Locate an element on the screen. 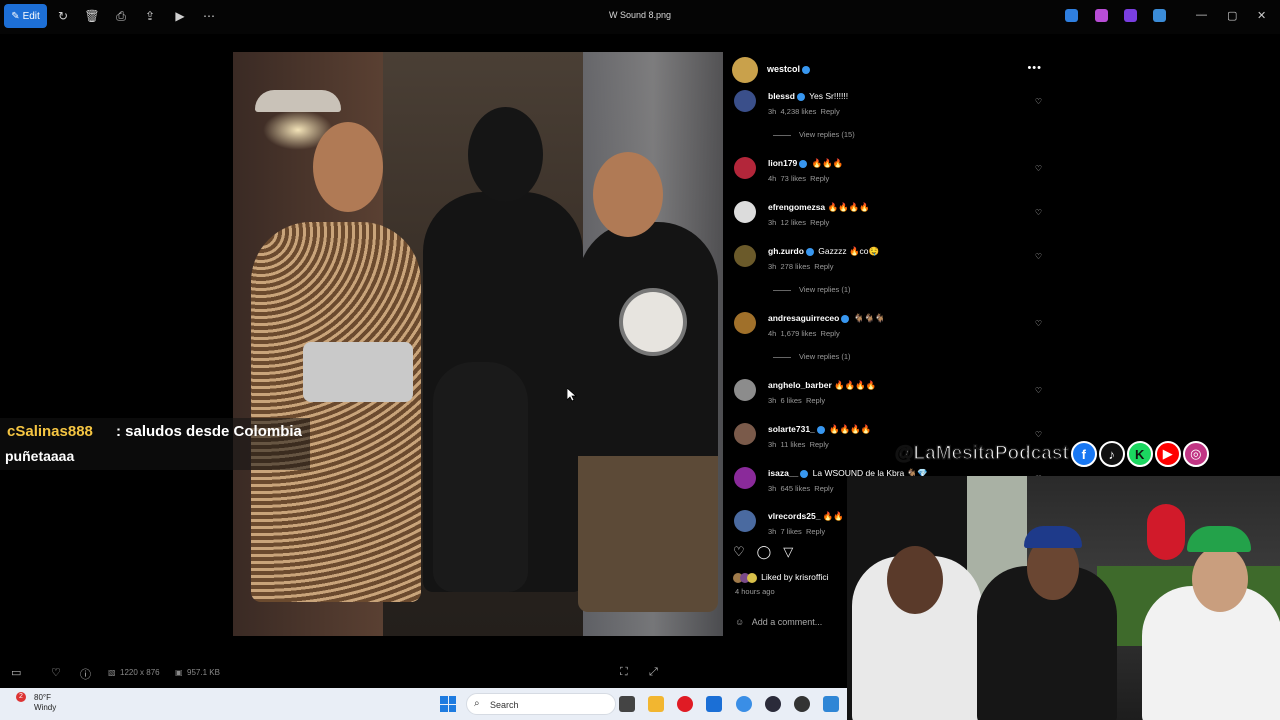 The height and width of the screenshot is (720, 1280). minimize-icon: — is located at coordinates (1201, 15).